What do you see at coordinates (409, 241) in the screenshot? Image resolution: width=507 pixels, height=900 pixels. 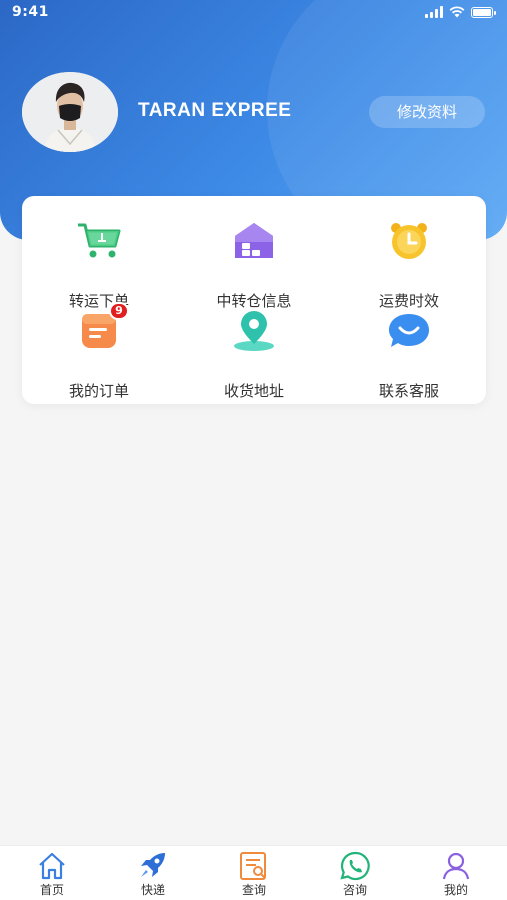 I see `alarm-clock-icon` at bounding box center [409, 241].